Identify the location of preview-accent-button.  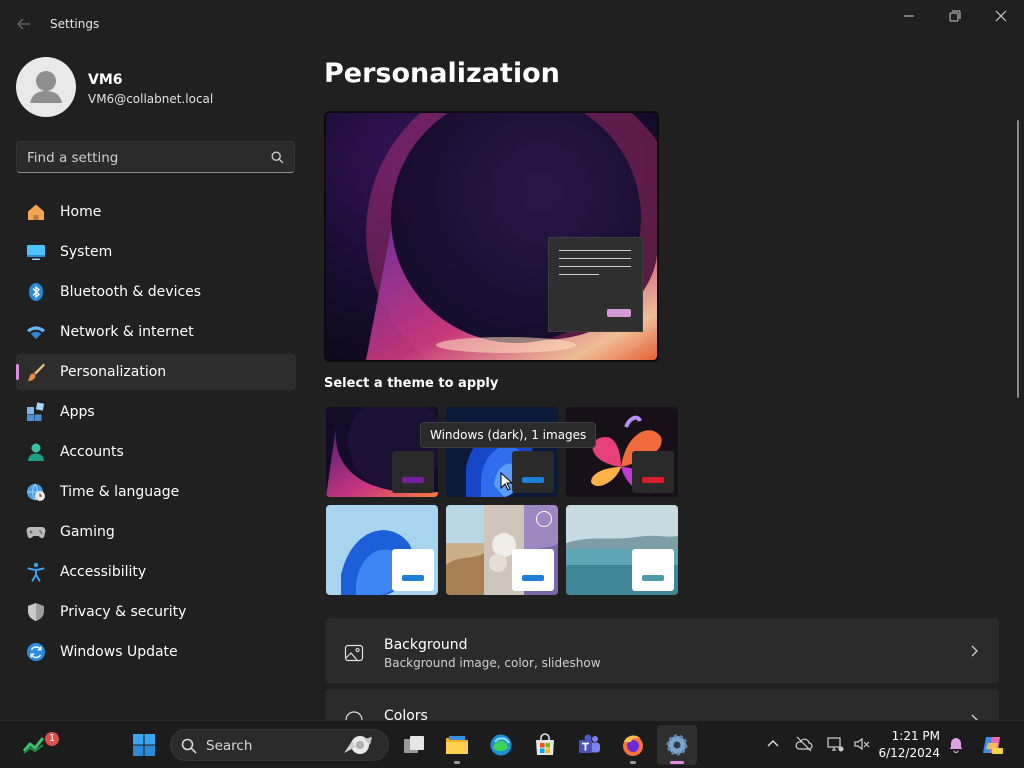
(619, 313).